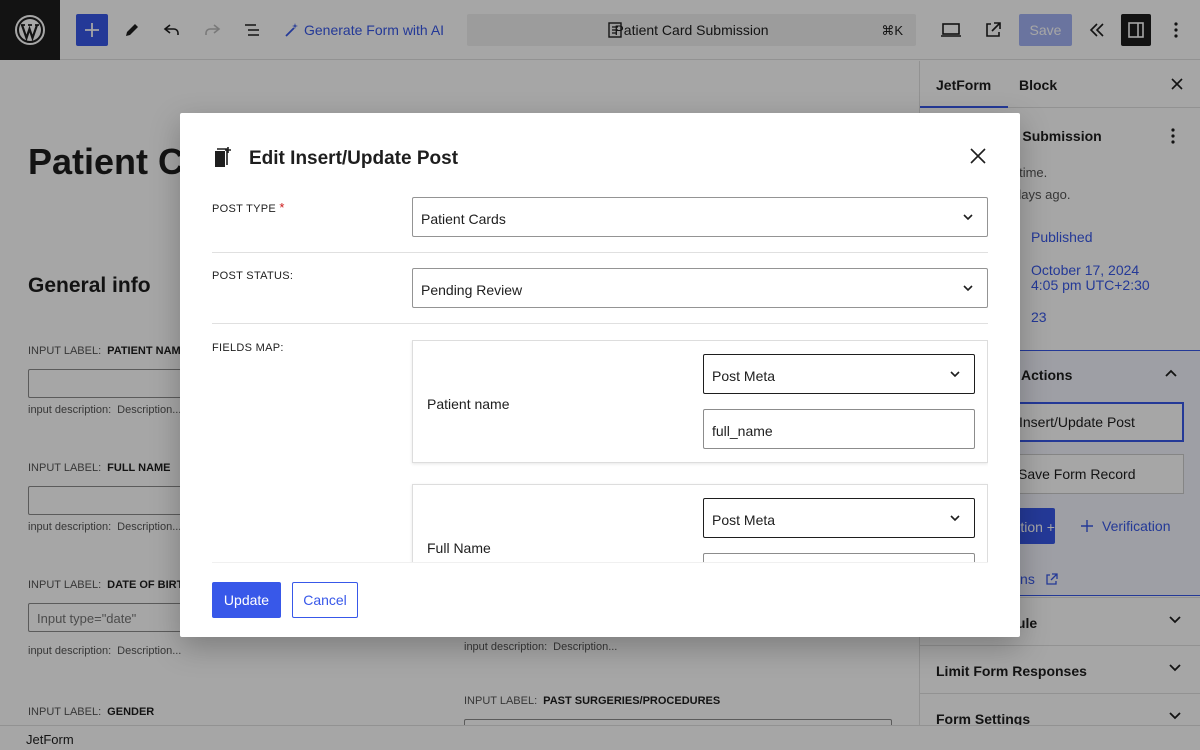 The image size is (1200, 750). Describe the element at coordinates (253, 276) in the screenshot. I see `post-status-label: POST STATUS:` at that location.